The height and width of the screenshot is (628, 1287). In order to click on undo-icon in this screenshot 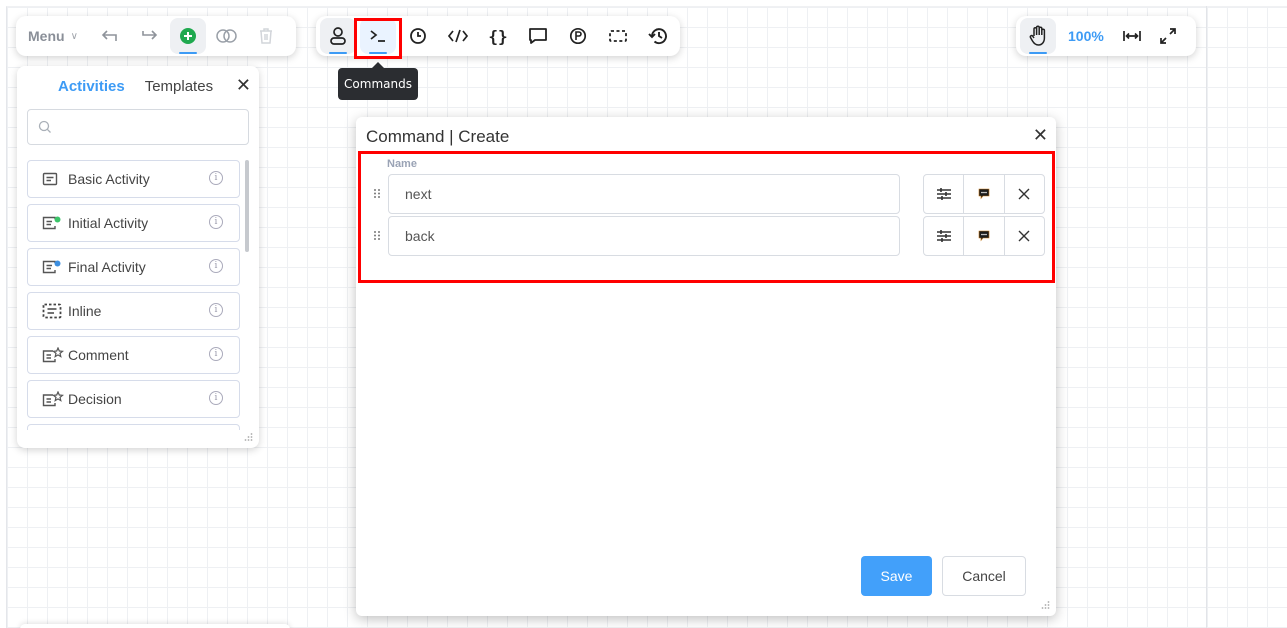, I will do `click(109, 35)`.